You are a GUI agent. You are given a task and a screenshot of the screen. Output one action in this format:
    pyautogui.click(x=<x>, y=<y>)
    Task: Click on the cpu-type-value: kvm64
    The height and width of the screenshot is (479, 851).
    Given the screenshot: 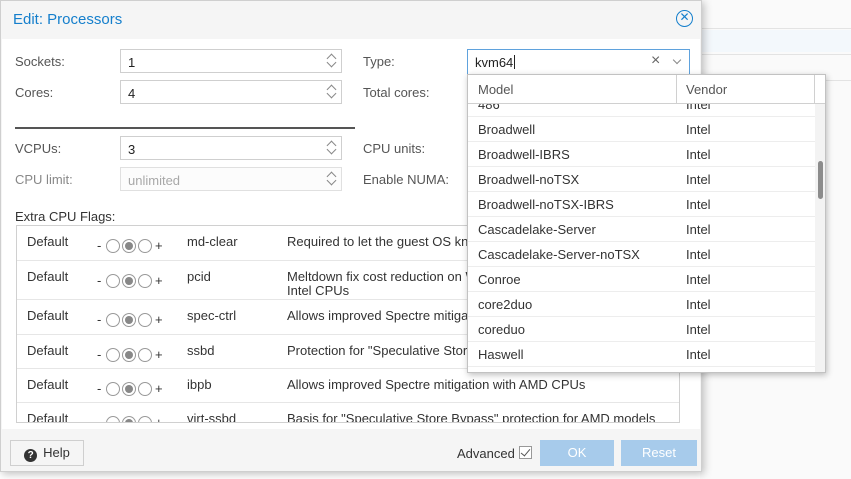 What is the action you would take?
    pyautogui.click(x=494, y=62)
    